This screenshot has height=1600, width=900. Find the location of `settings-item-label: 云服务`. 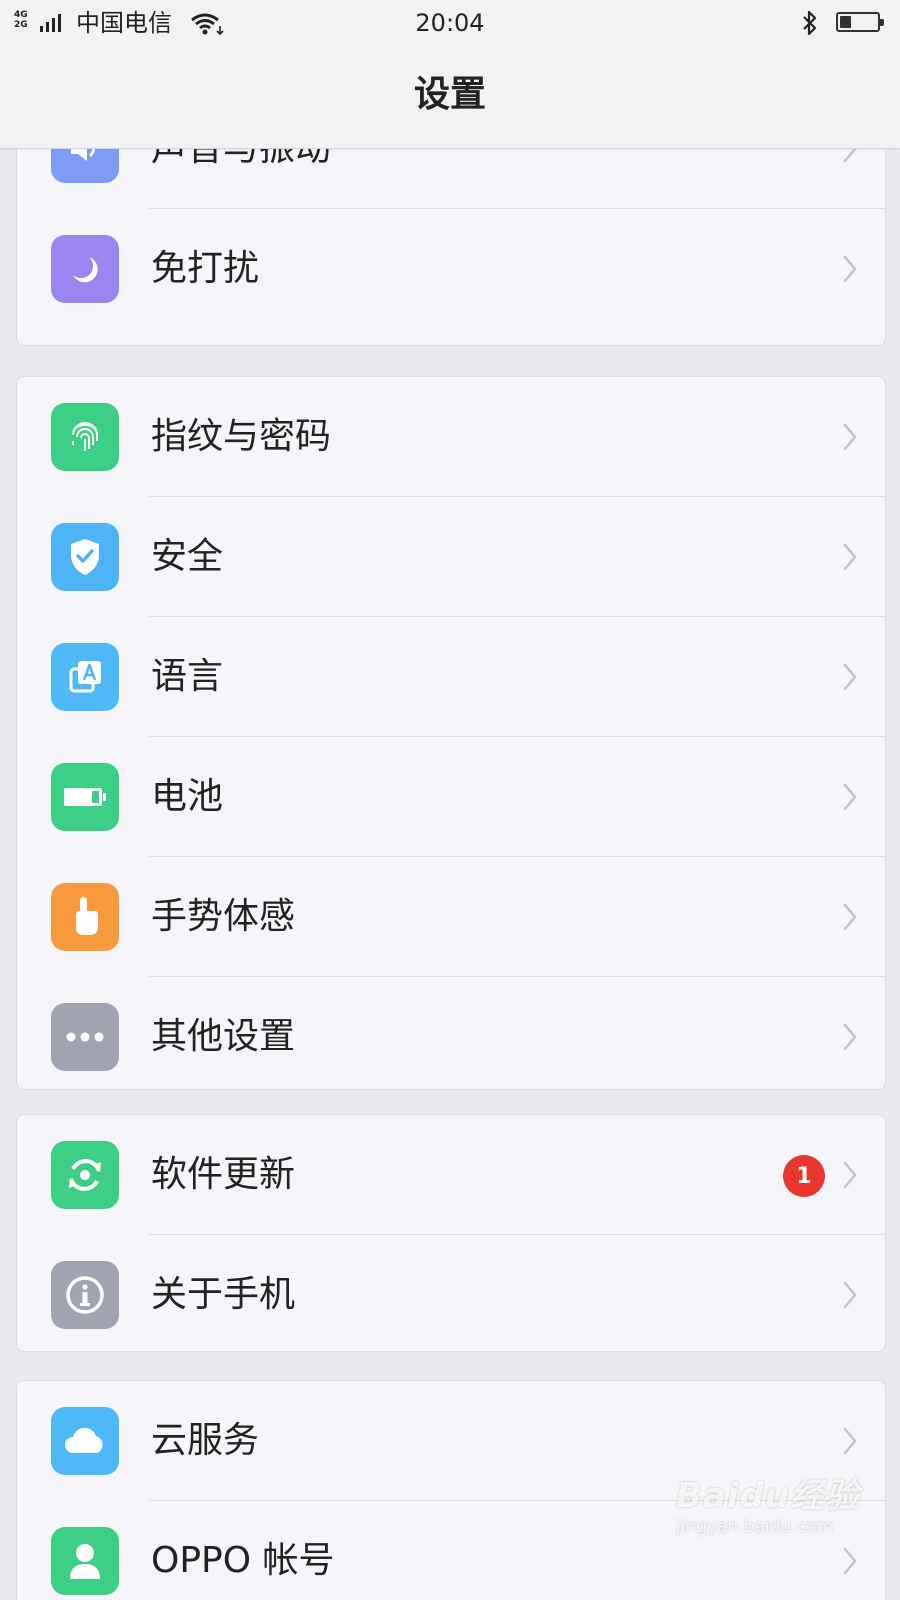

settings-item-label: 云服务 is located at coordinates (205, 1440).